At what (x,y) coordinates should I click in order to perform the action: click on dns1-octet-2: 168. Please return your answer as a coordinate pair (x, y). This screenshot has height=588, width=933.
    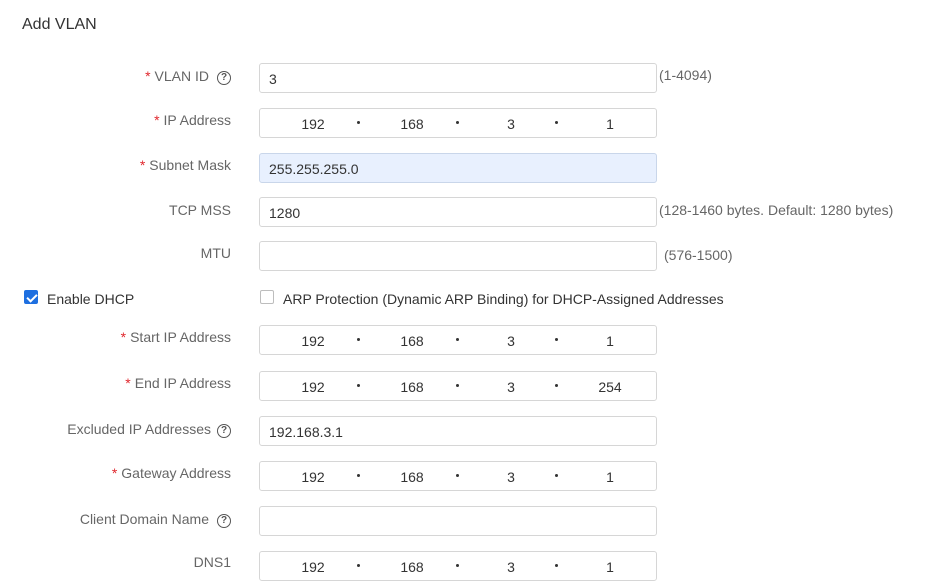
    Looking at the image, I should click on (412, 567).